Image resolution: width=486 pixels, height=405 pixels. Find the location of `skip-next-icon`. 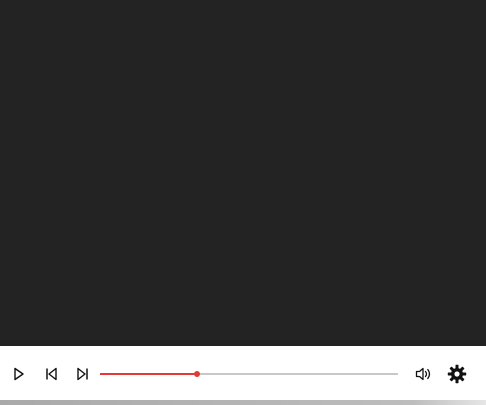

skip-next-icon is located at coordinates (82, 374).